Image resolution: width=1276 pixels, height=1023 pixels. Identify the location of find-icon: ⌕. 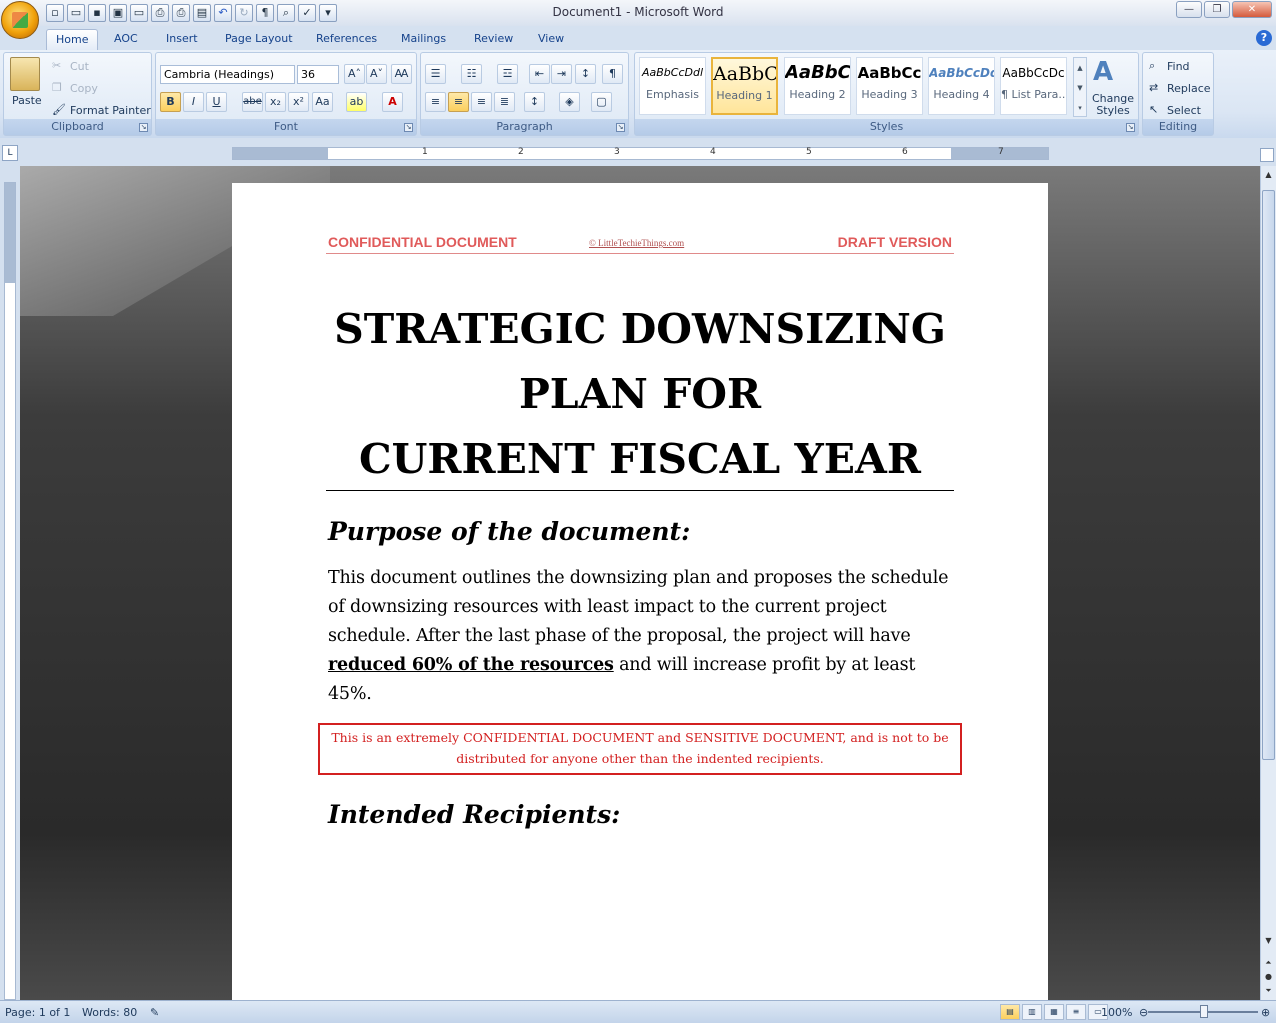
(1152, 66).